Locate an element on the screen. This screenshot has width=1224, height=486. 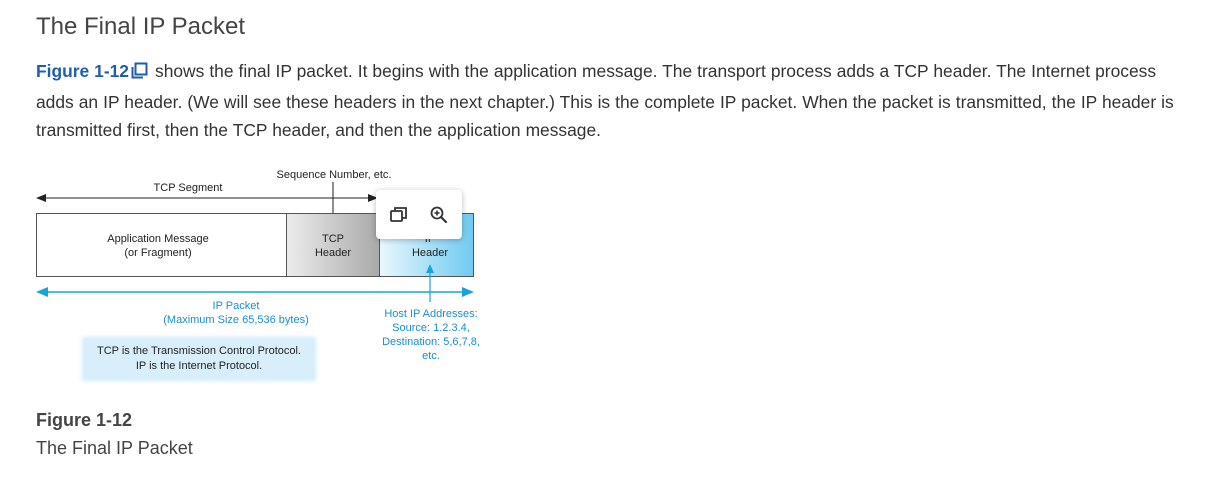
open-in-window-icon is located at coordinates (399, 215).